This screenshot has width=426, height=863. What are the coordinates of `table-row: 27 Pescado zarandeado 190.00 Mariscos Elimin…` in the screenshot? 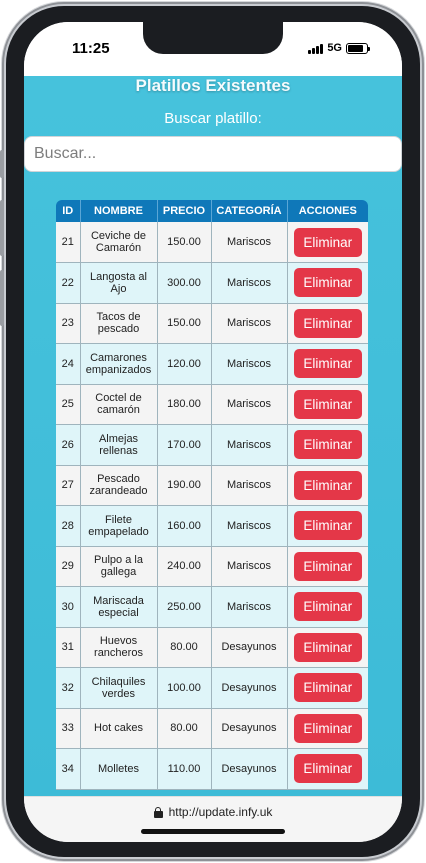 It's located at (212, 485).